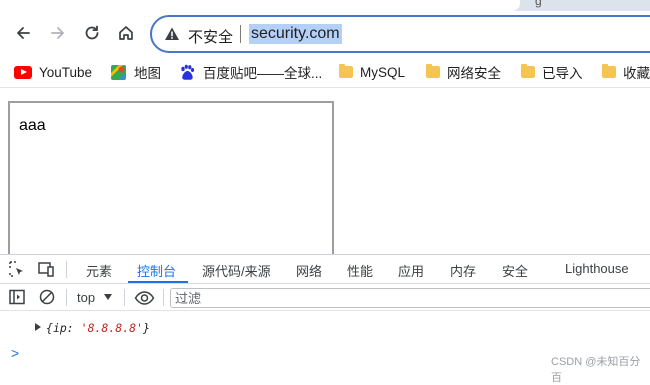  Describe the element at coordinates (47, 297) in the screenshot. I see `clear-console-icon` at that location.